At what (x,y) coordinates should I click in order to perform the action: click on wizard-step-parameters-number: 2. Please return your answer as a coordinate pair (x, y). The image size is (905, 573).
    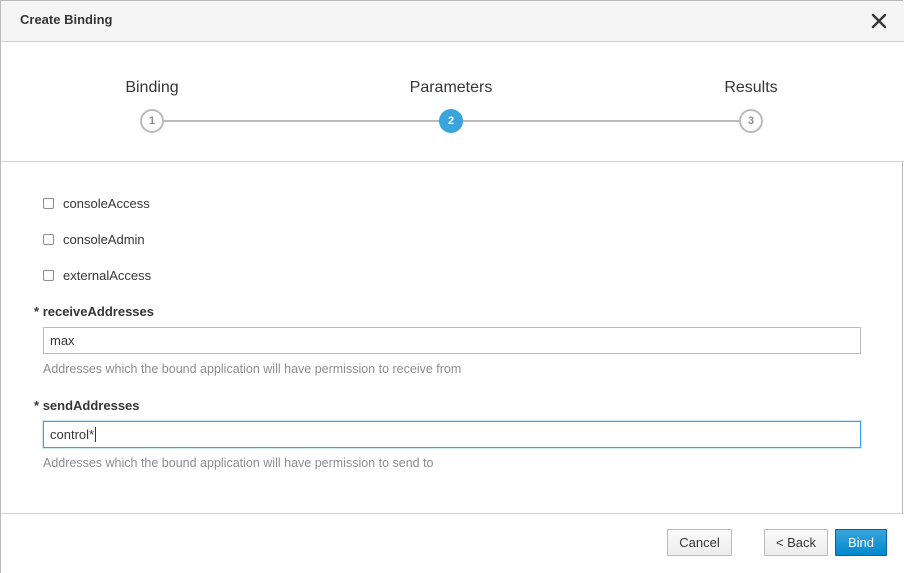
    Looking at the image, I should click on (451, 121).